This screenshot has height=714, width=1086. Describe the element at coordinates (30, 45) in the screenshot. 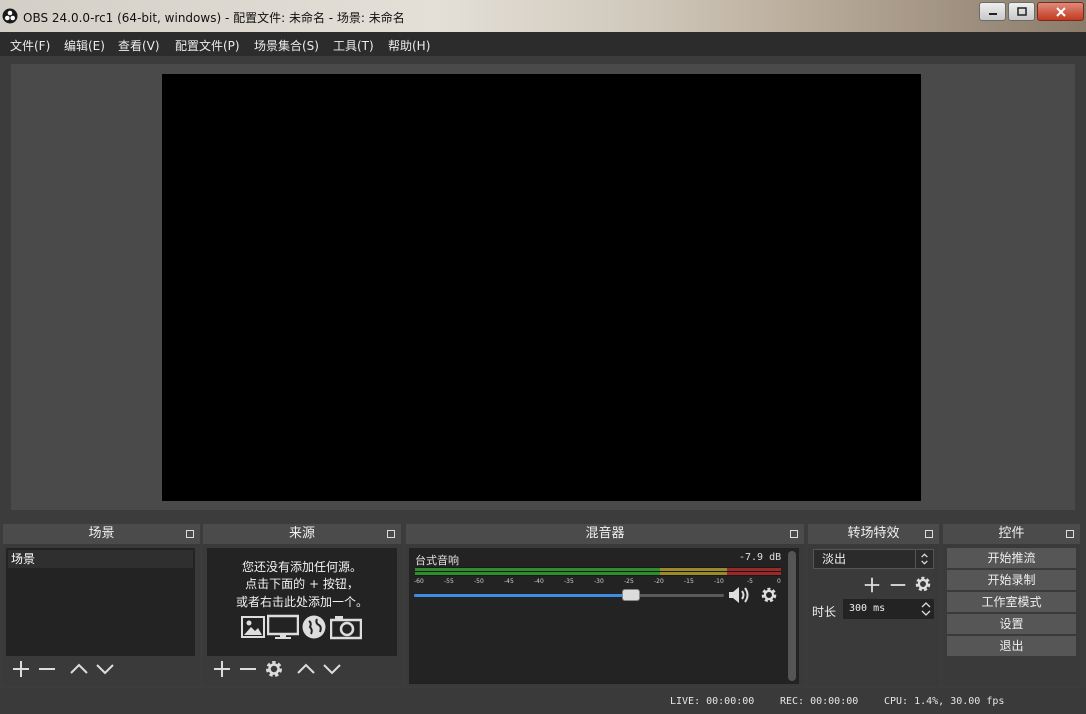

I see `menu-file: 文件(F)` at that location.